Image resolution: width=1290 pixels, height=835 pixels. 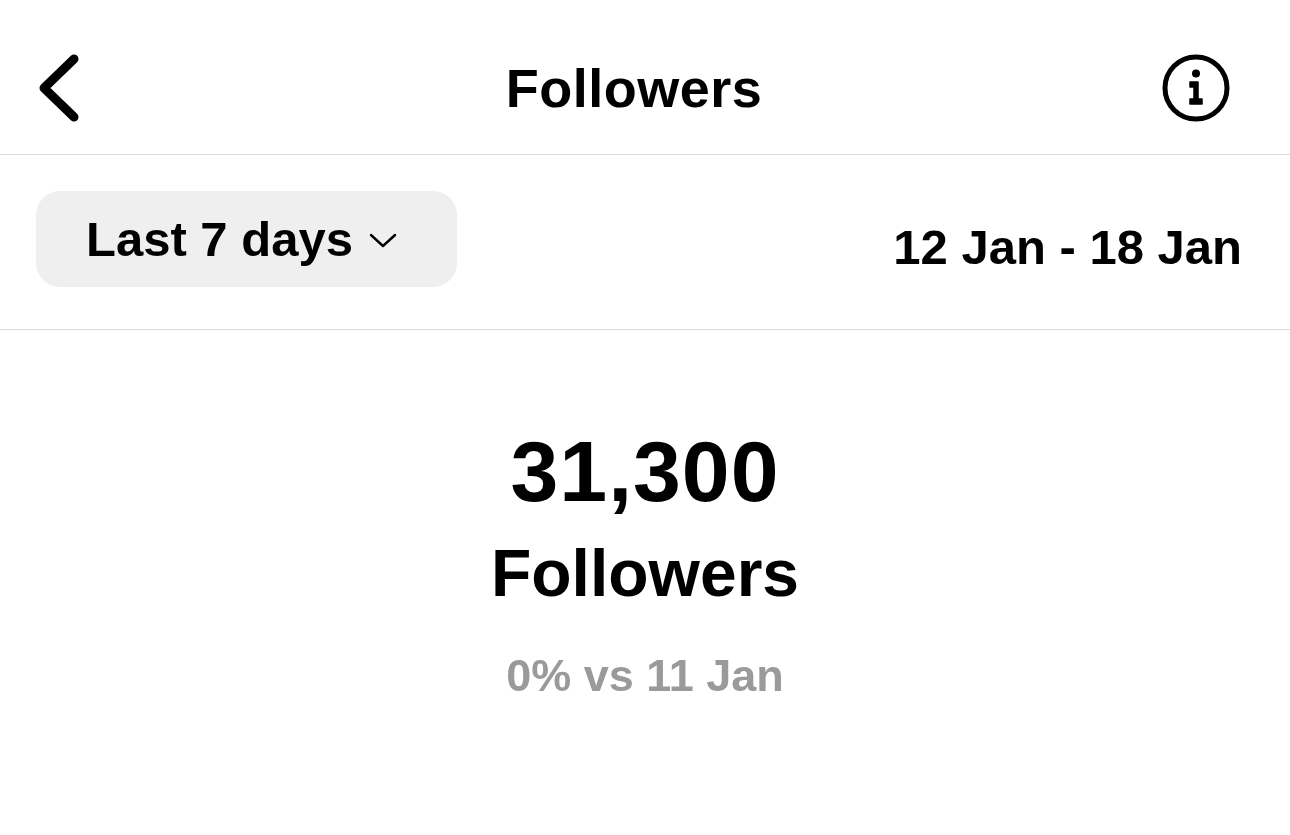 What do you see at coordinates (645, 471) in the screenshot?
I see `follower-count: 31,300` at bounding box center [645, 471].